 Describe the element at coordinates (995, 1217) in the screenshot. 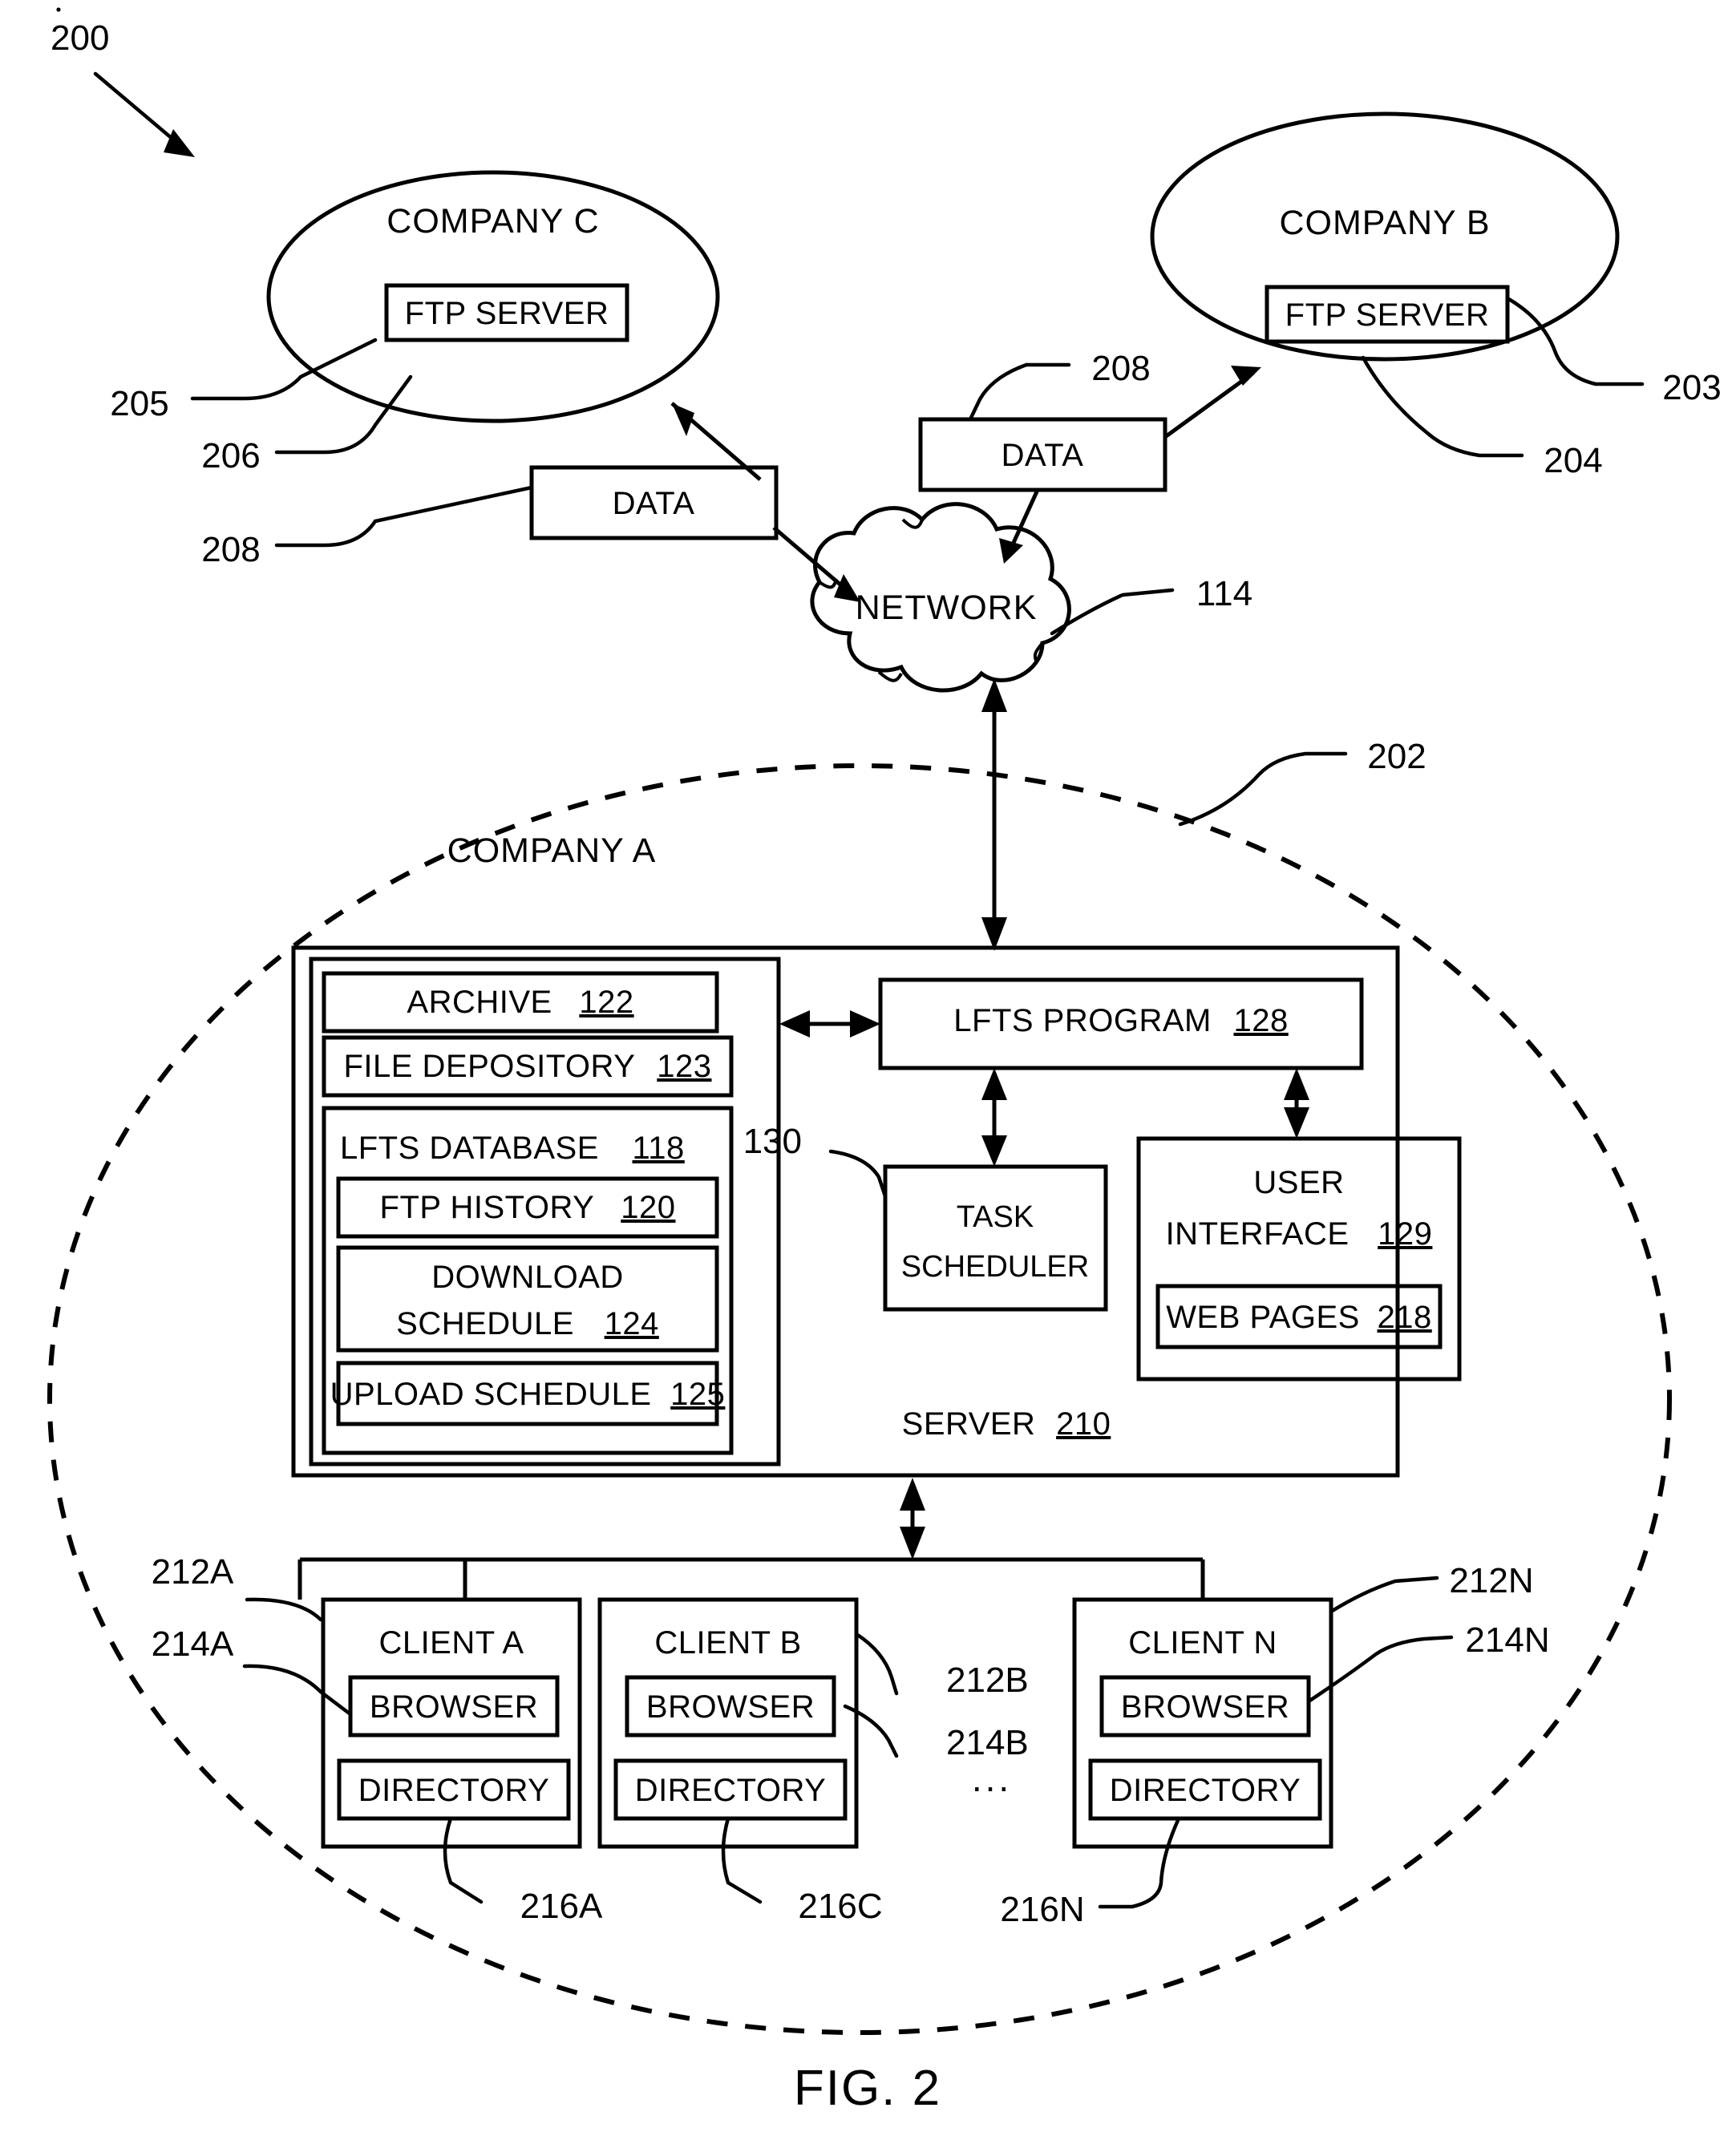

I see `task-scheduler-line1: TASK` at that location.